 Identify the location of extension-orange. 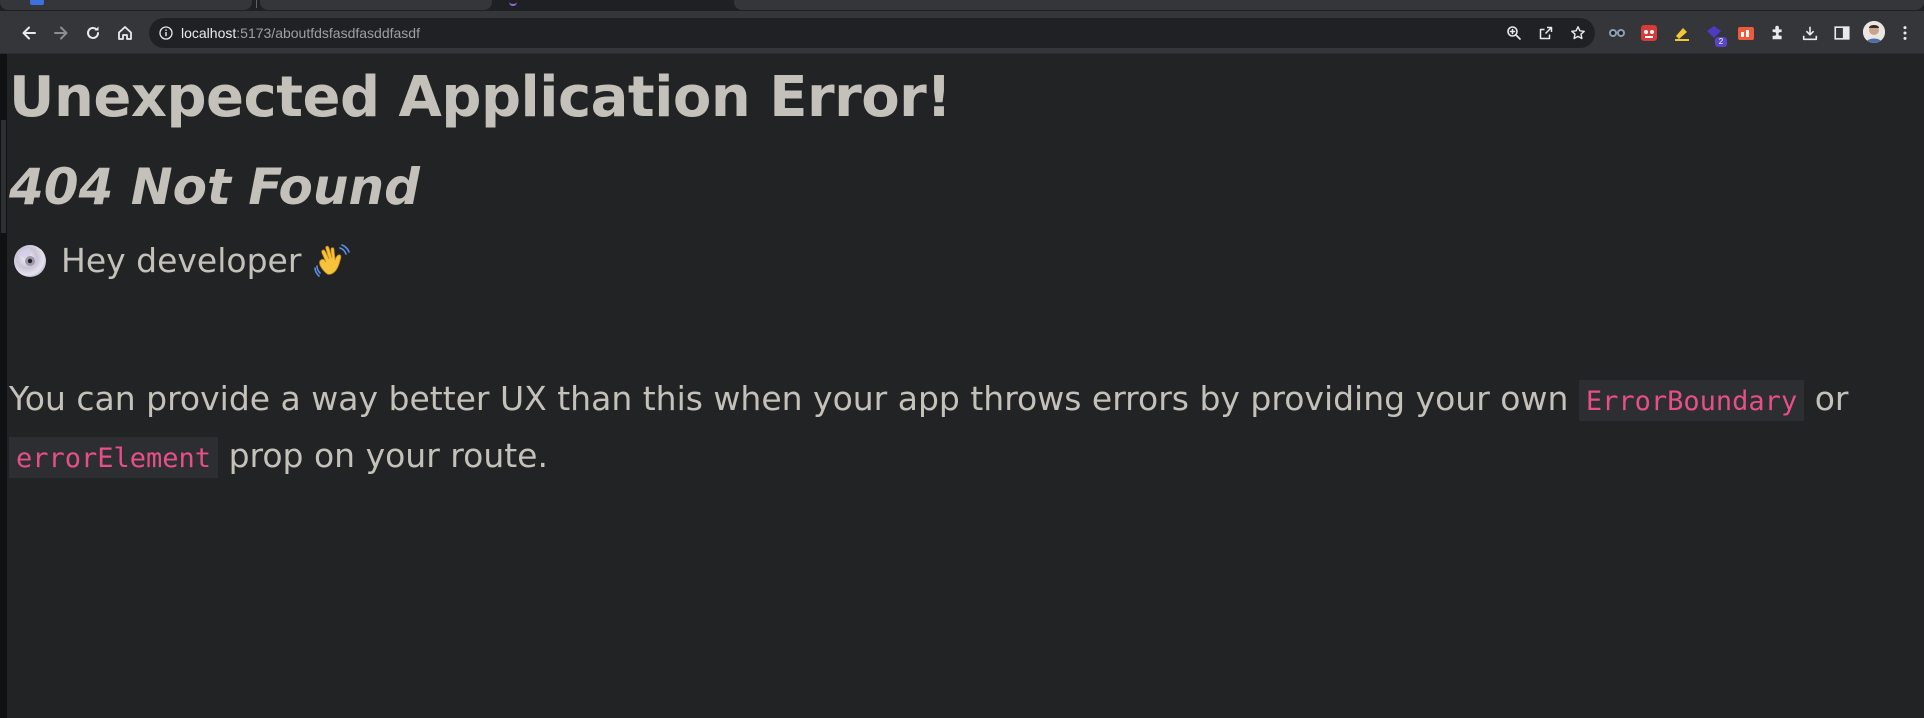
(1746, 33).